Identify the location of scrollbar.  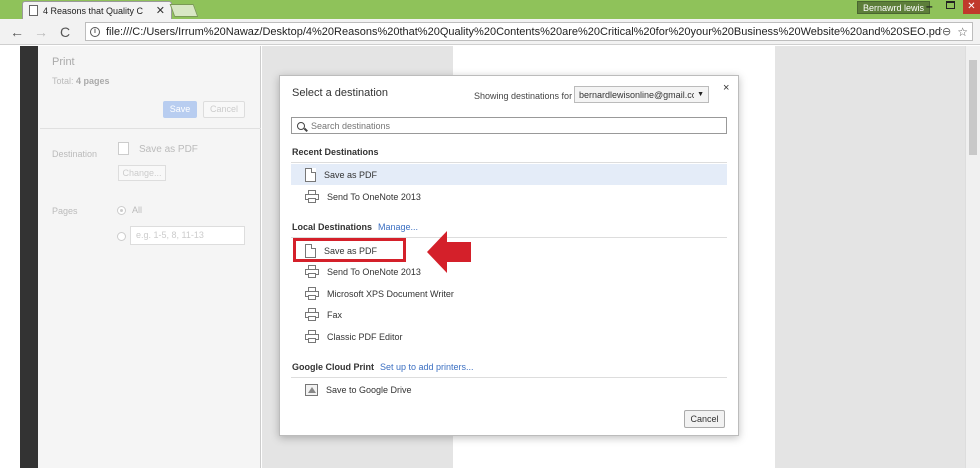
(972, 257).